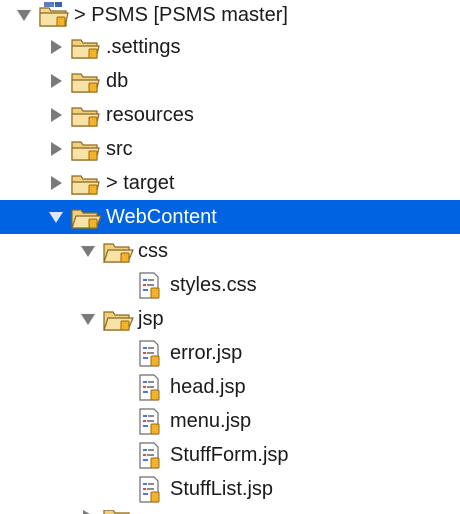 The width and height of the screenshot is (460, 514). Describe the element at coordinates (143, 47) in the screenshot. I see `tree-item-label: .settings` at that location.